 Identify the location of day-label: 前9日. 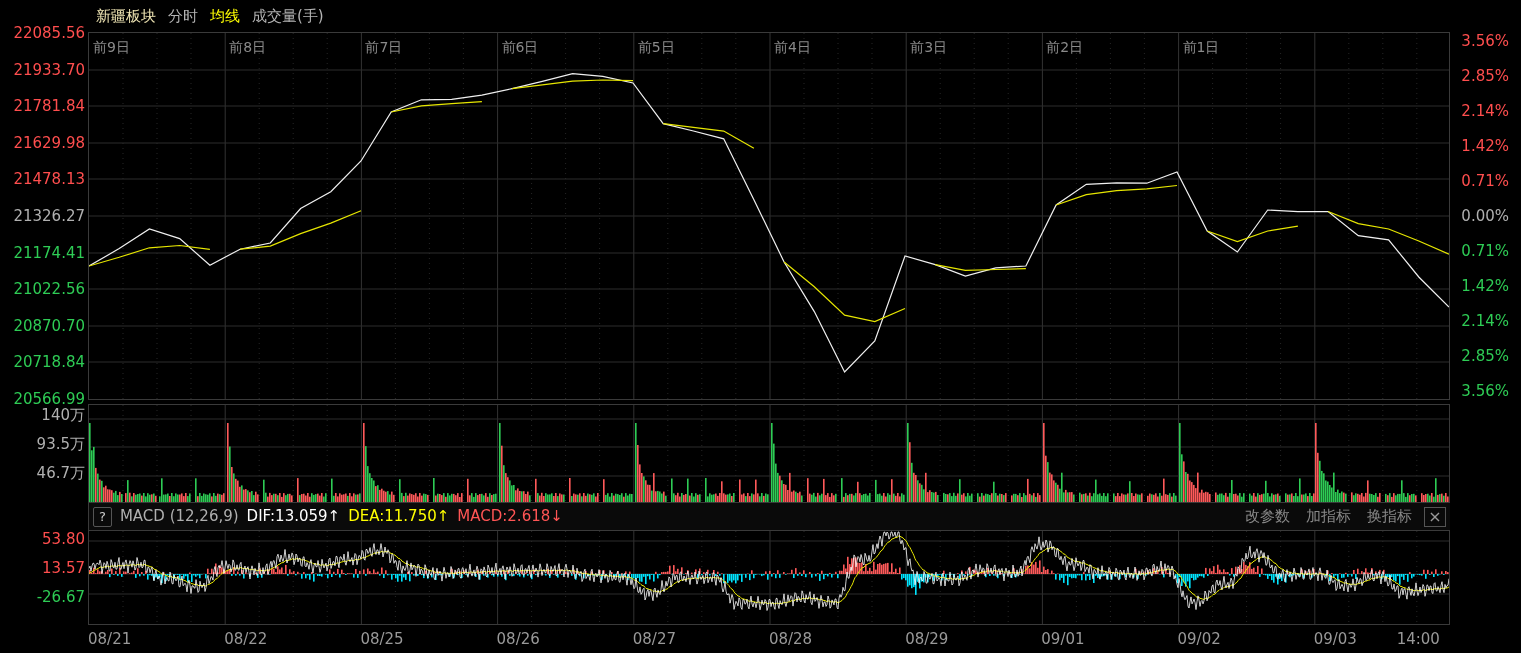
(111, 47).